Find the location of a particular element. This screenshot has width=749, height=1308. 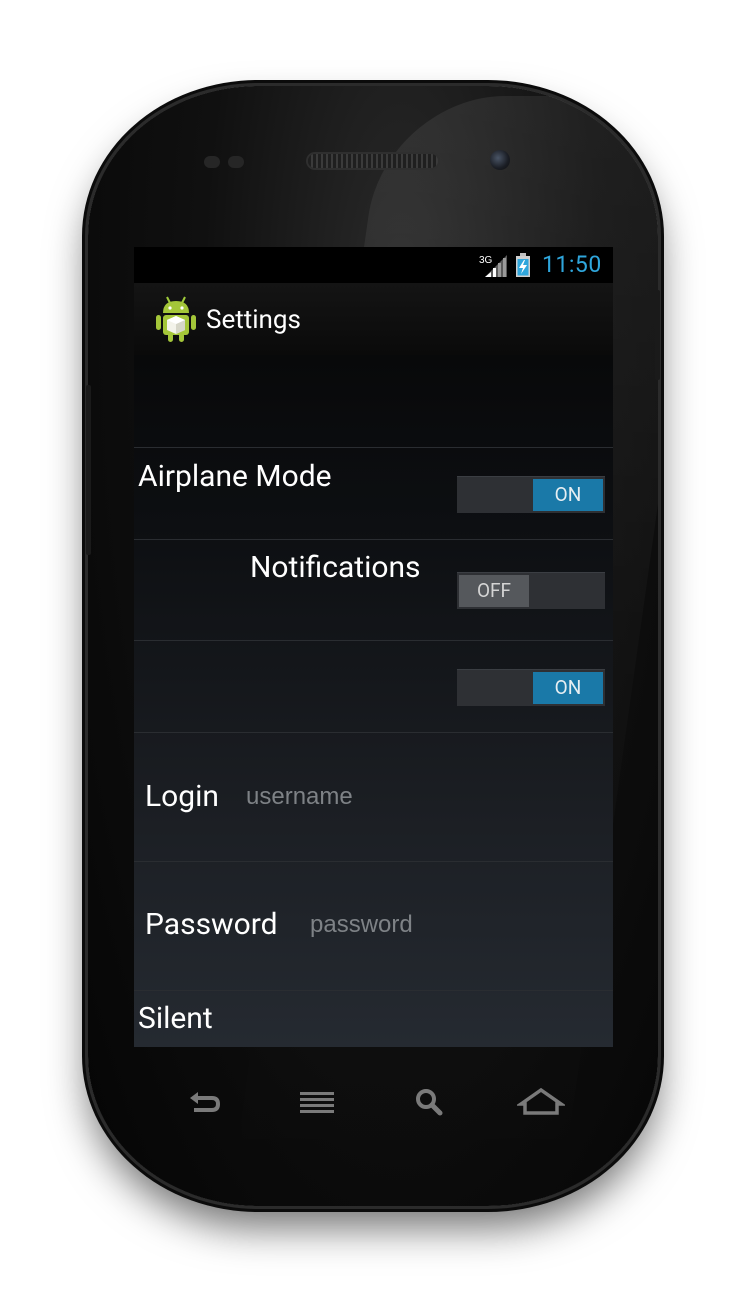

notifications-toggle: OFF is located at coordinates (531, 590).